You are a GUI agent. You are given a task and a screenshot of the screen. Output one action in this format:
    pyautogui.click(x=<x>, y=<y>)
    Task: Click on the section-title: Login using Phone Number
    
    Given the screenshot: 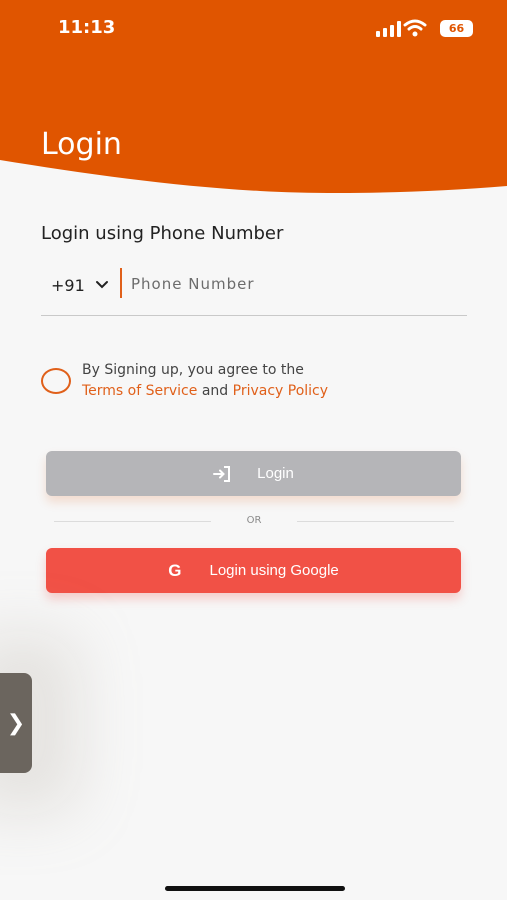 What is the action you would take?
    pyautogui.click(x=162, y=233)
    